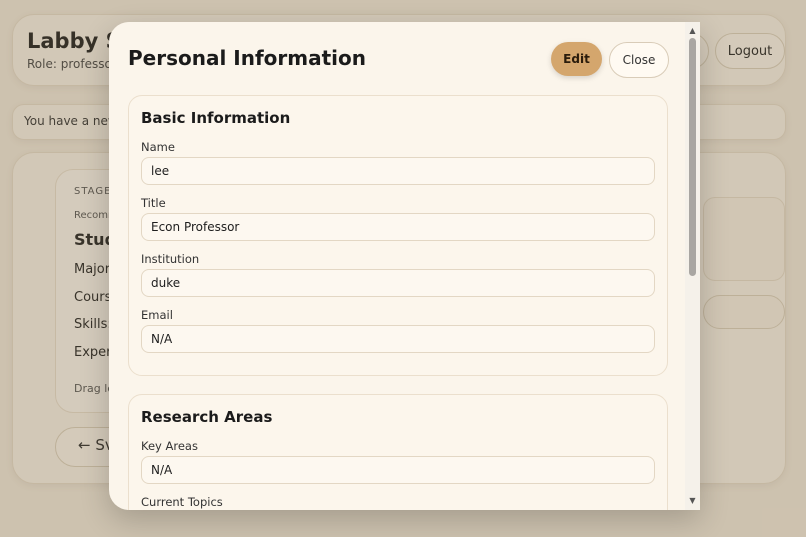 This screenshot has width=806, height=537. Describe the element at coordinates (692, 157) in the screenshot. I see `scroll-thumb` at that location.